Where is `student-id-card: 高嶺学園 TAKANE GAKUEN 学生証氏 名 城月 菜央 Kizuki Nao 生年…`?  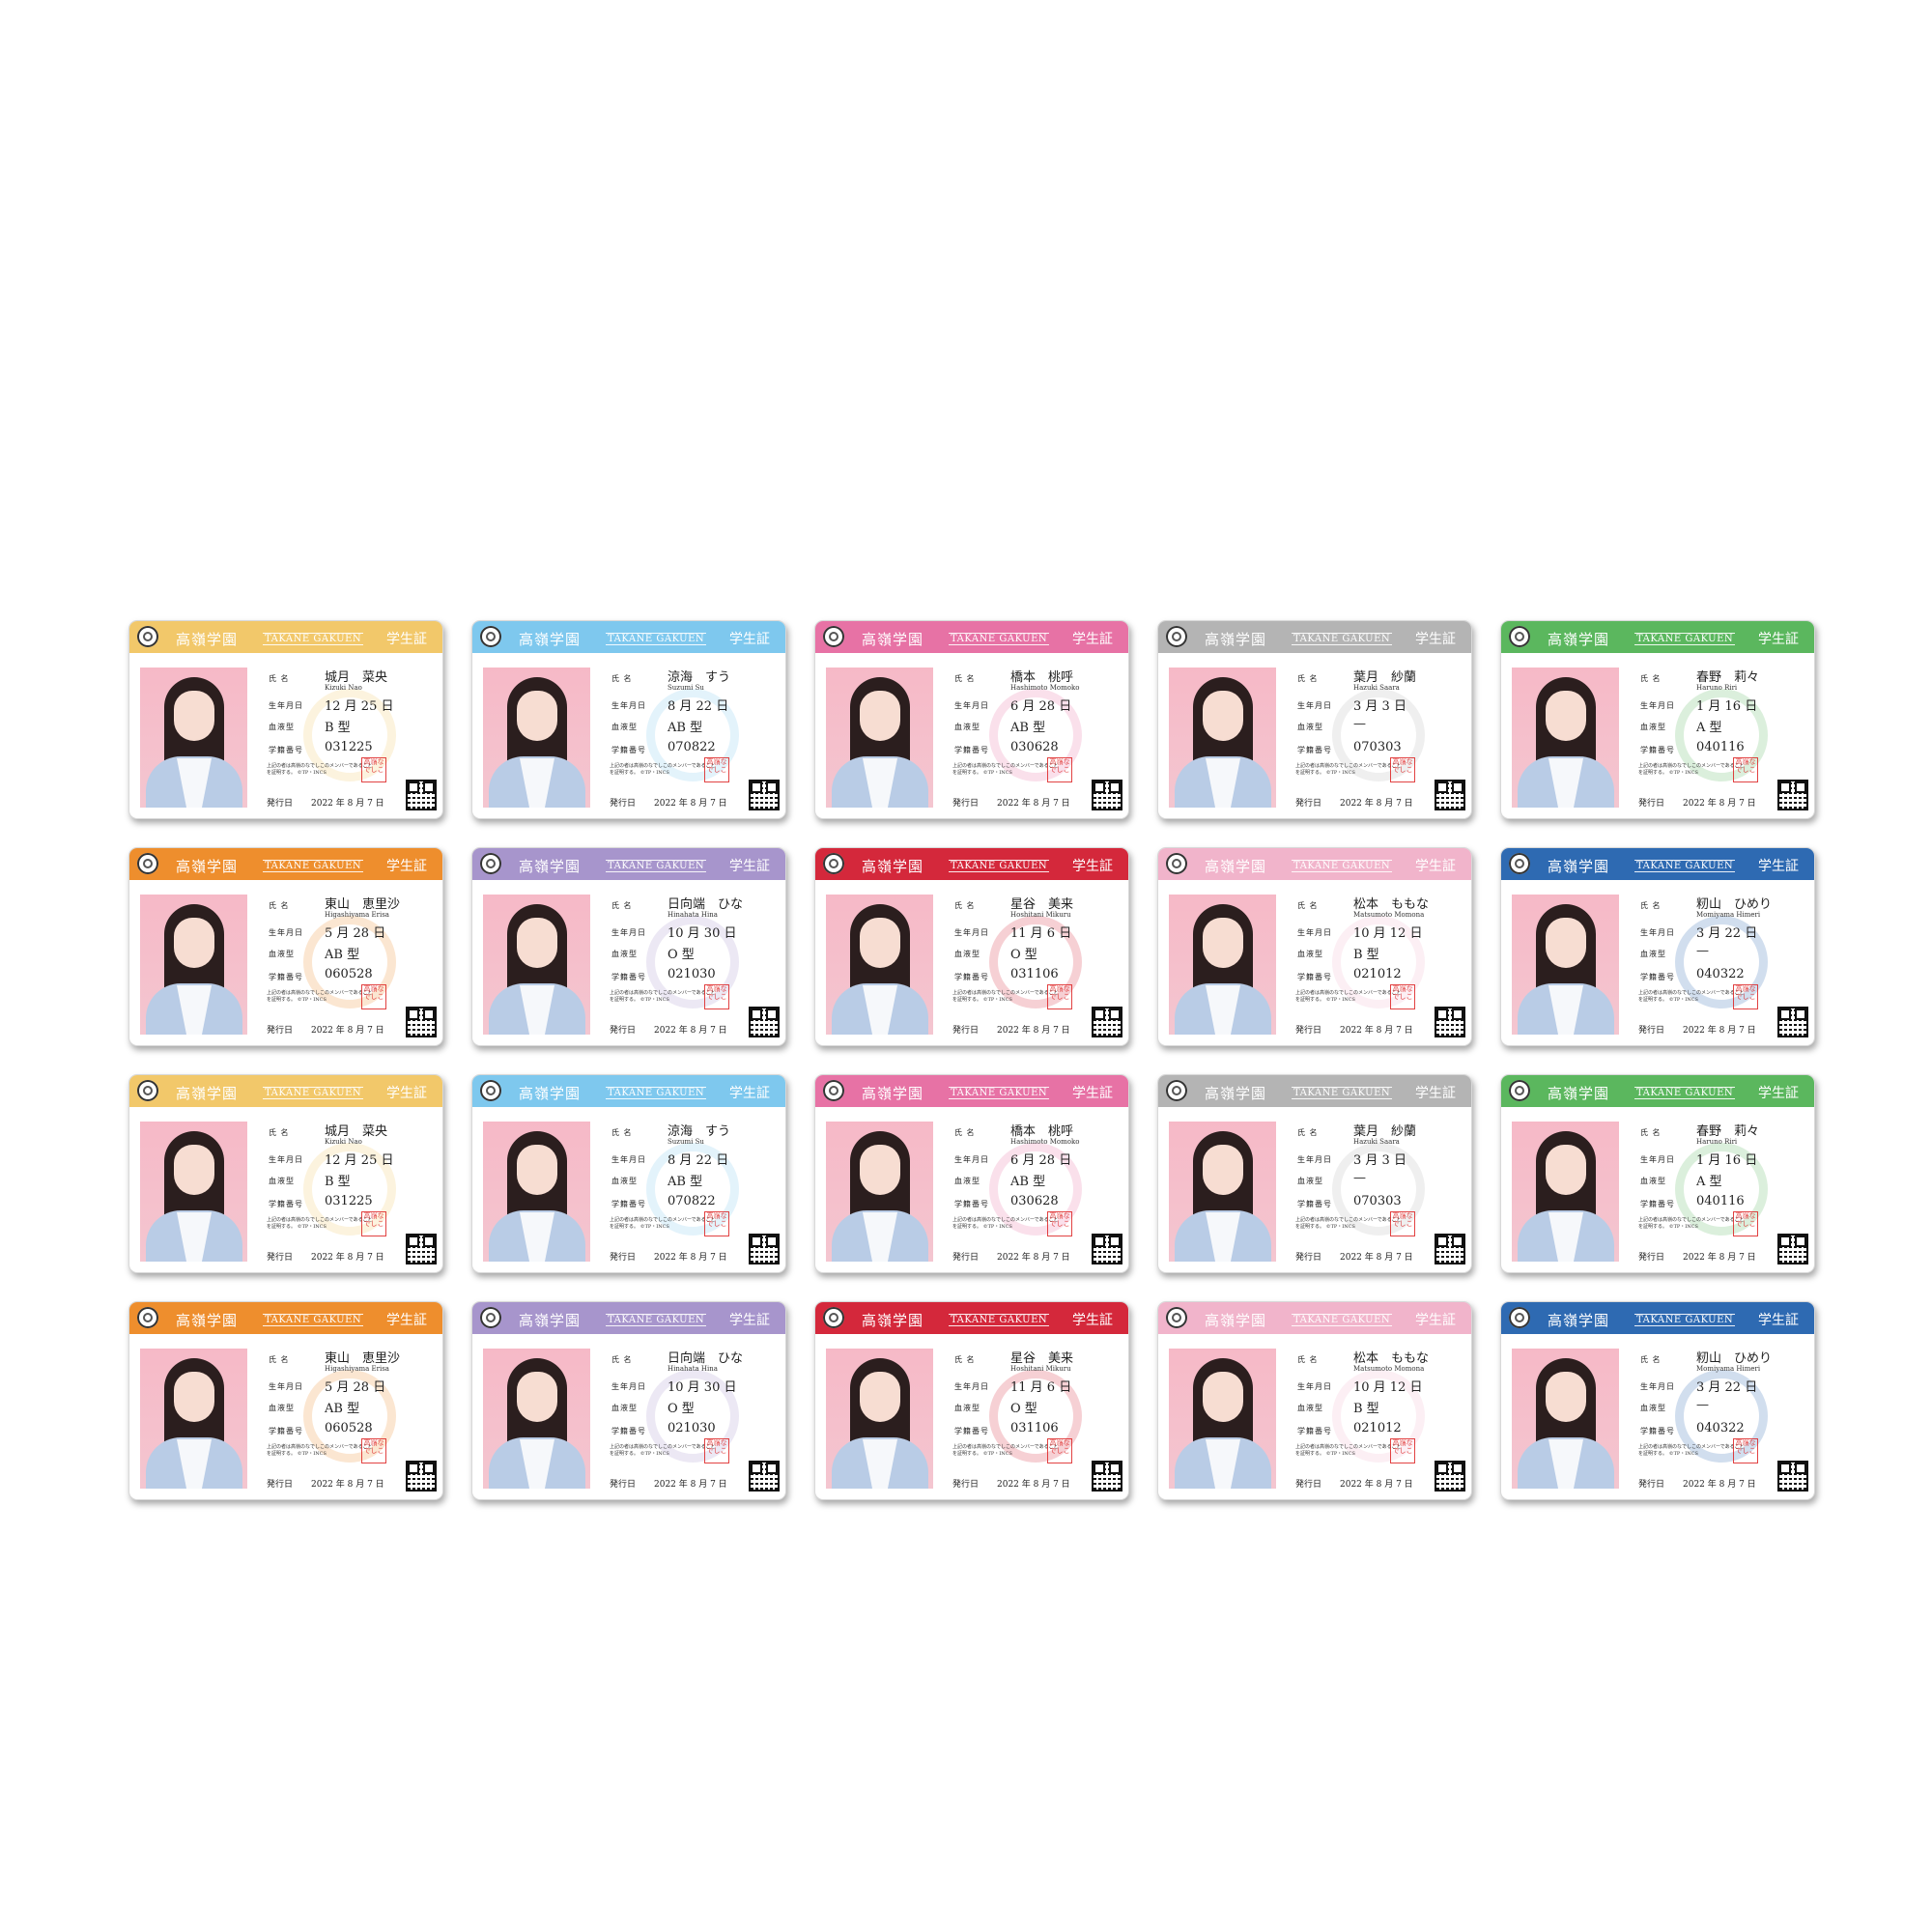
student-id-card: 高嶺学園 TAKANE GAKUEN 学生証氏 名 城月 菜央 Kizuki Nao 生年… is located at coordinates (285, 1173).